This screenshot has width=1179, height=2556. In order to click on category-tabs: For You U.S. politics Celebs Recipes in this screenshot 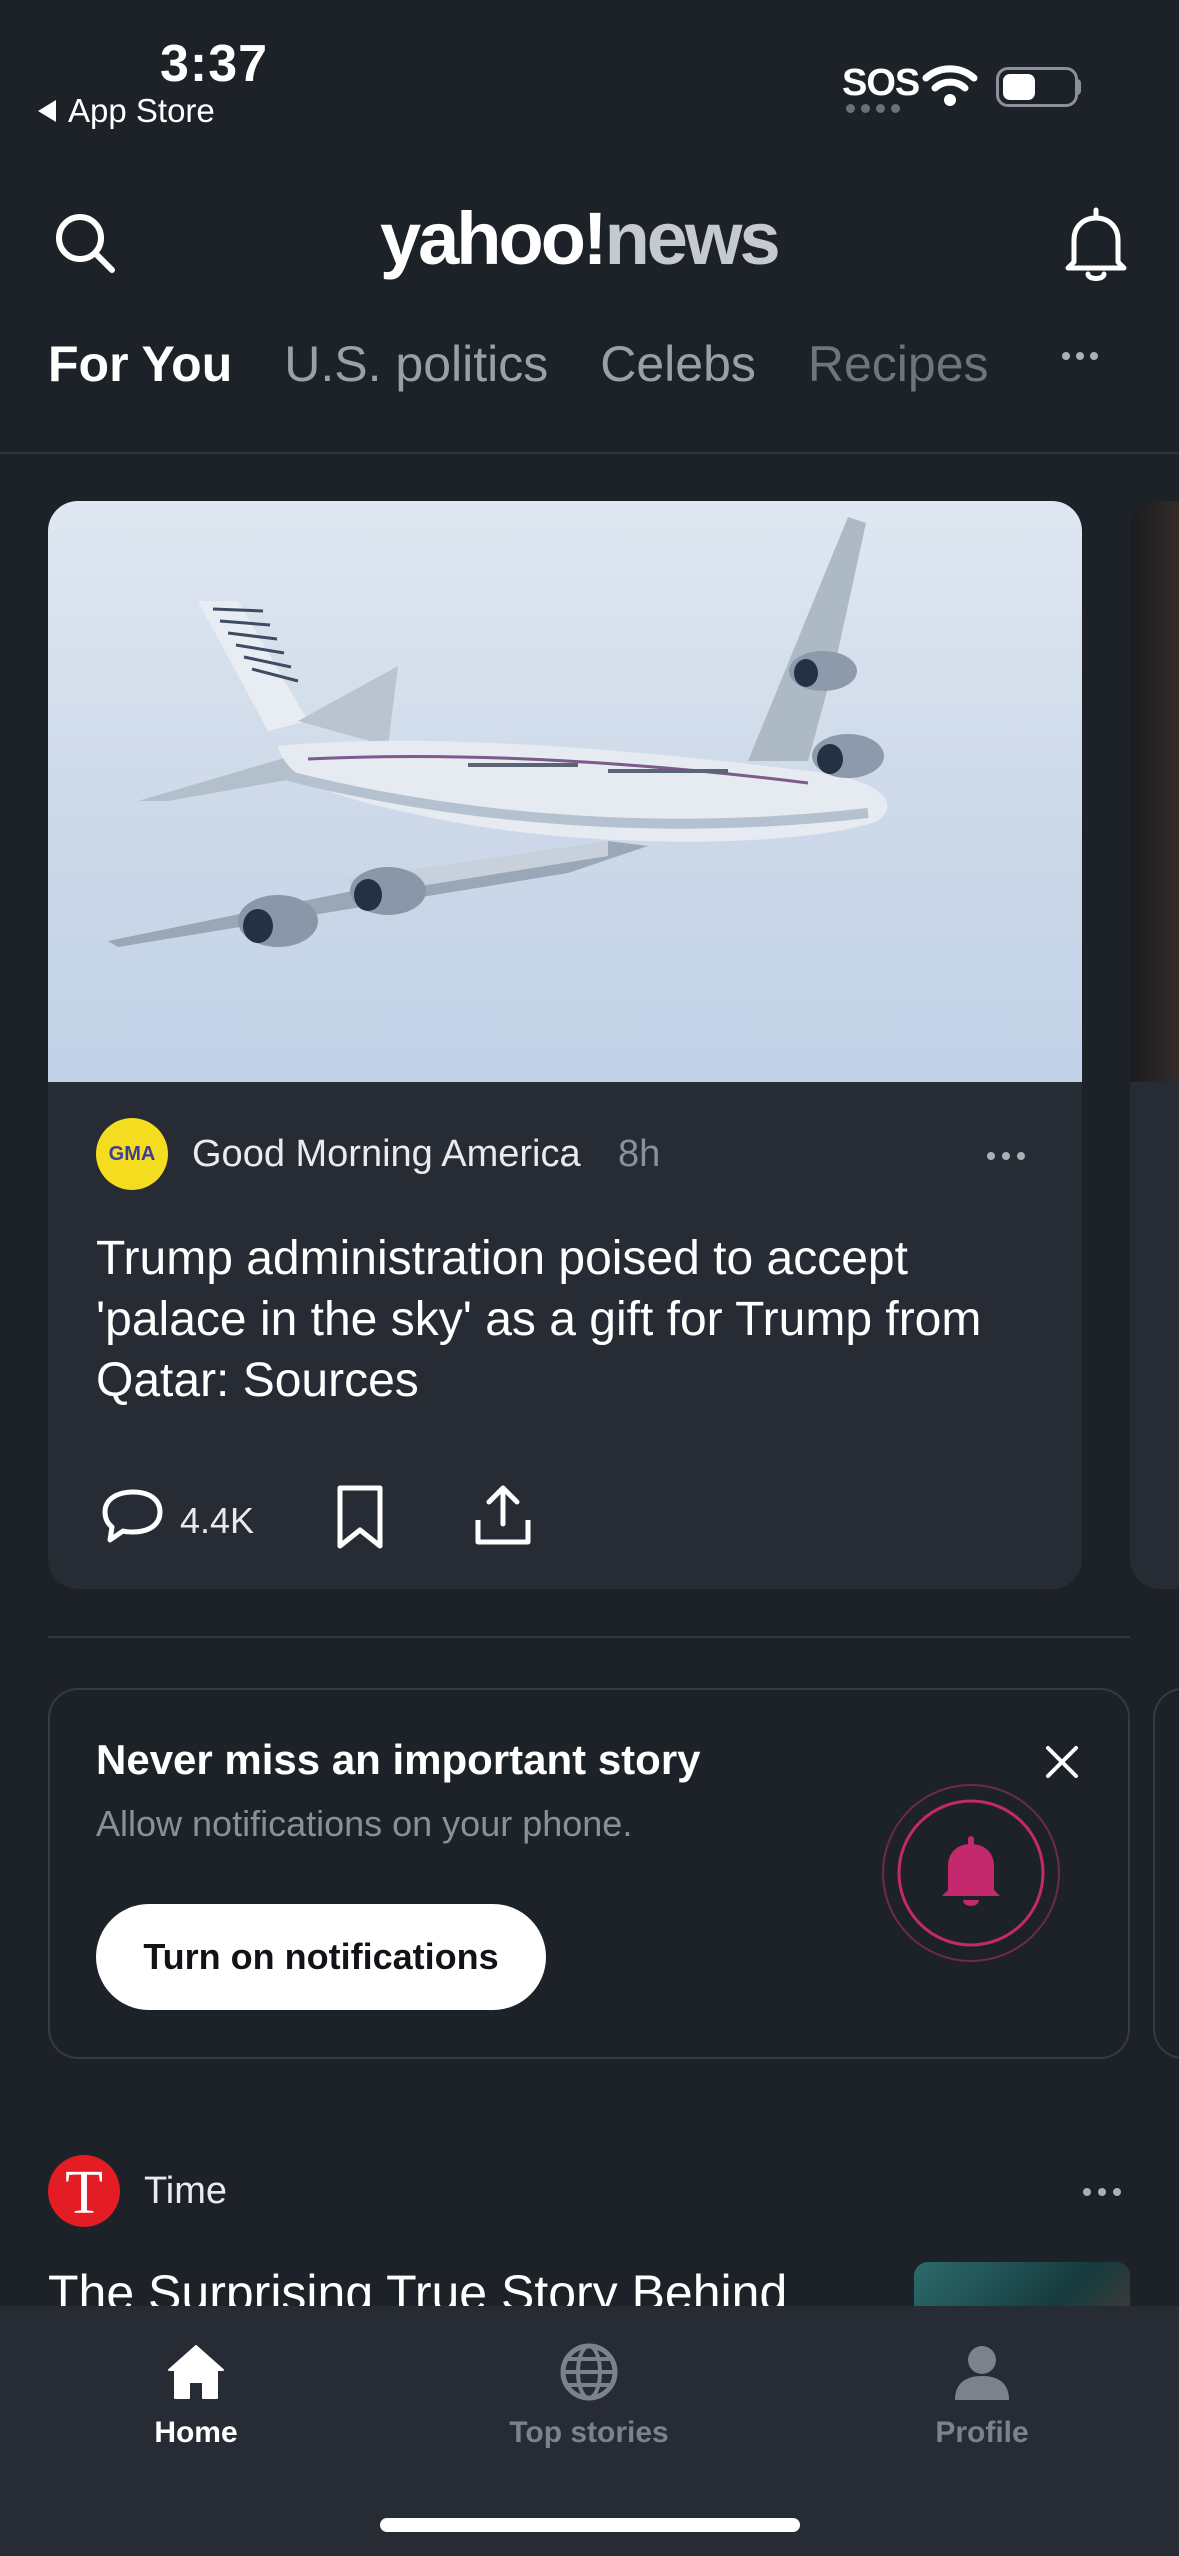, I will do `click(544, 364)`.